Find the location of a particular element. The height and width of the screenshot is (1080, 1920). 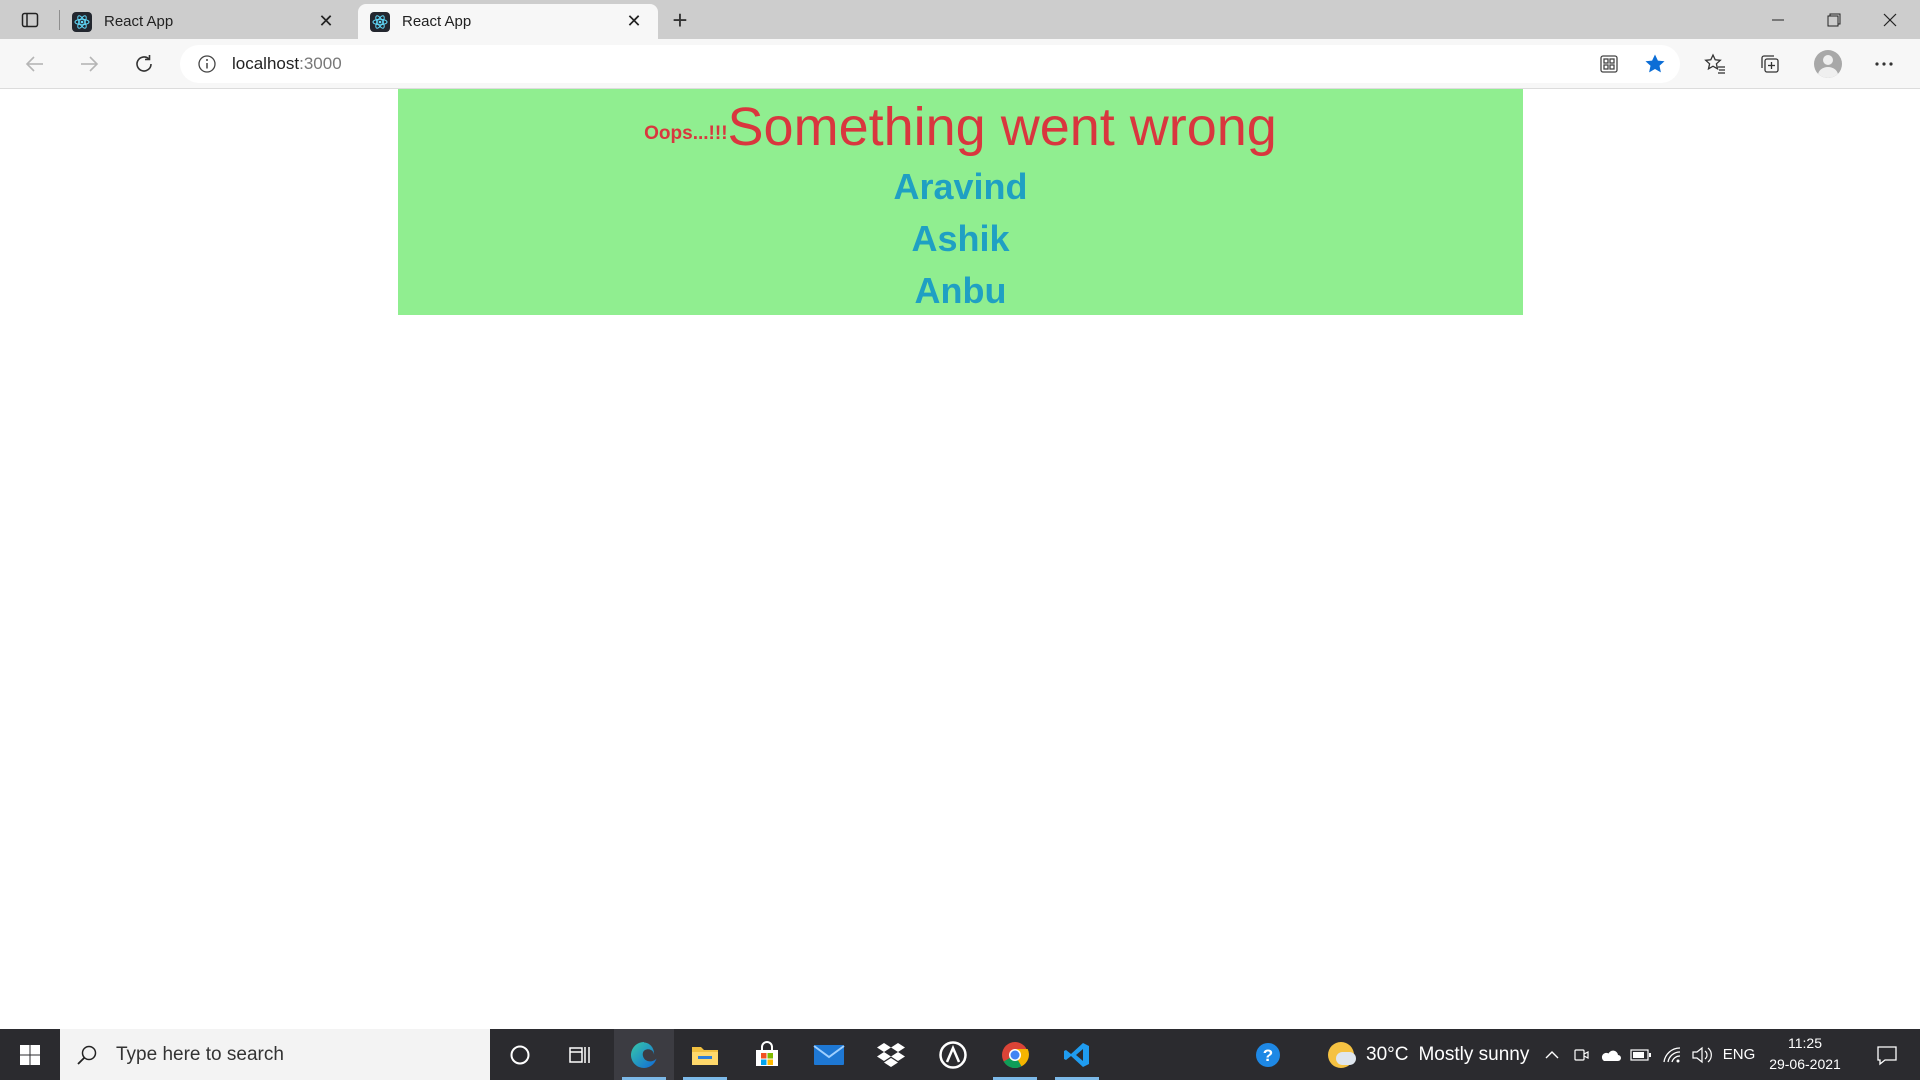

profile-avatar is located at coordinates (1828, 64).